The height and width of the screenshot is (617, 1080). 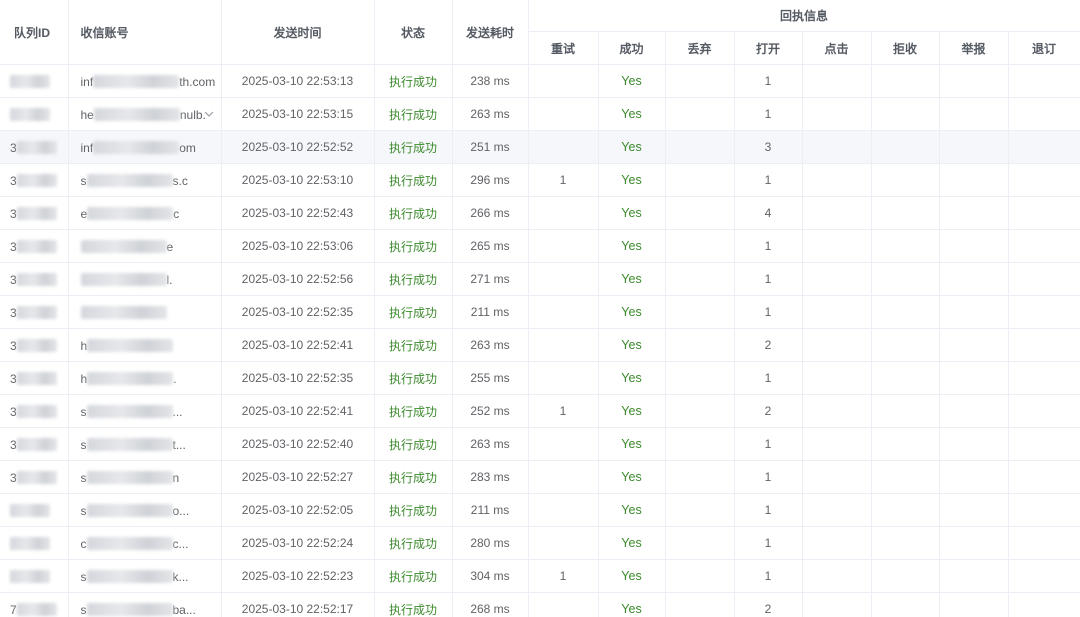 I want to click on header-unsubscribe: 退订, so click(x=1044, y=48).